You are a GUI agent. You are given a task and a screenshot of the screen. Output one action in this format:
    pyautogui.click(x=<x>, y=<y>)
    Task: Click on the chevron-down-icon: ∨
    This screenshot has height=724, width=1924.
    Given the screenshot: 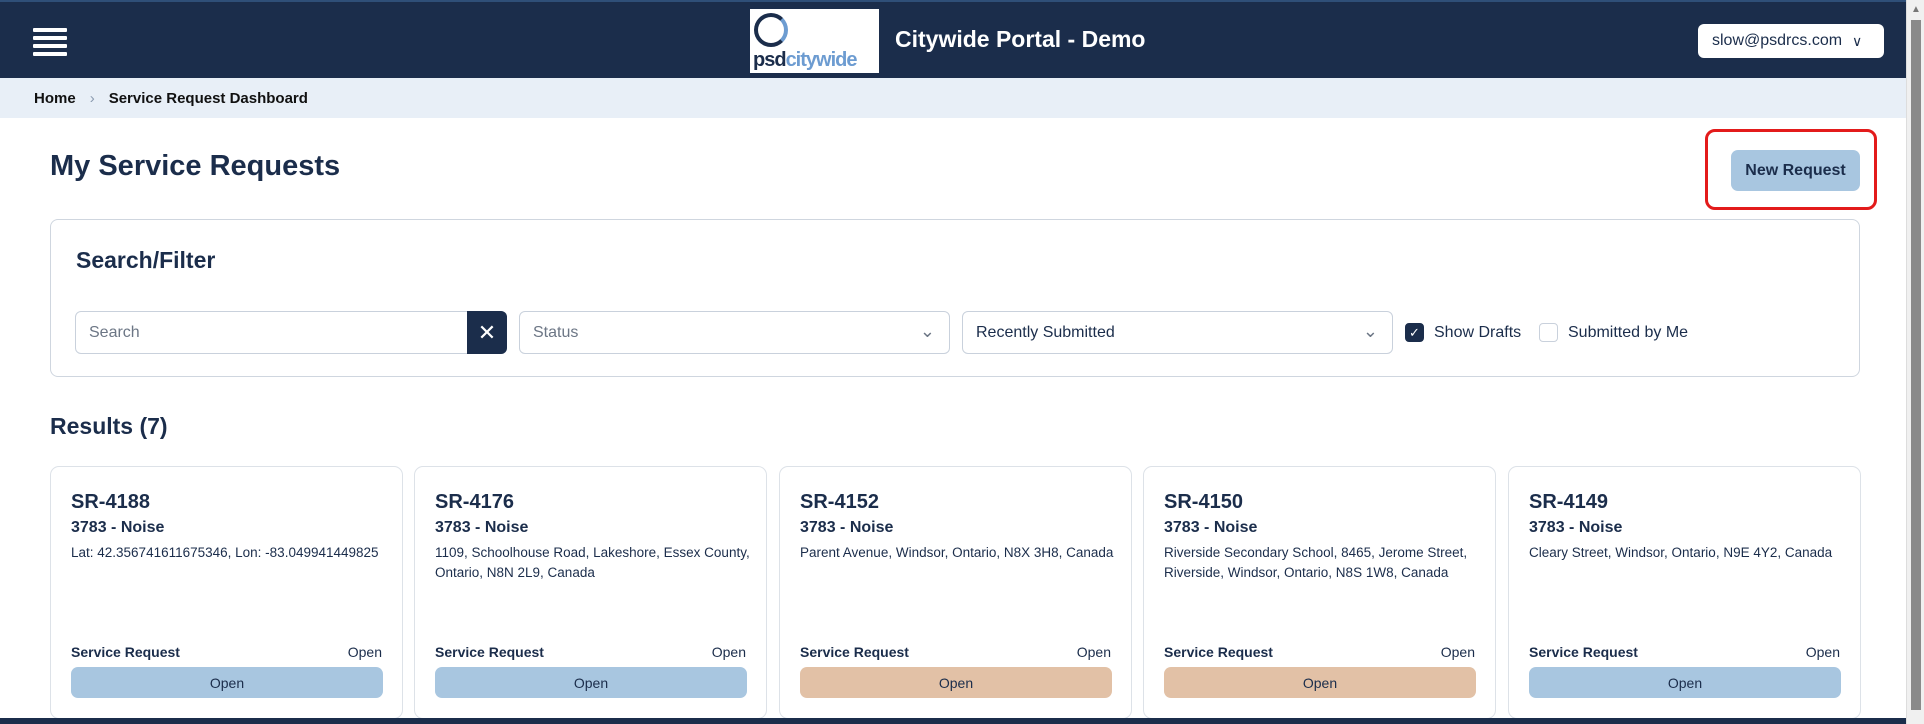 What is the action you would take?
    pyautogui.click(x=1857, y=40)
    